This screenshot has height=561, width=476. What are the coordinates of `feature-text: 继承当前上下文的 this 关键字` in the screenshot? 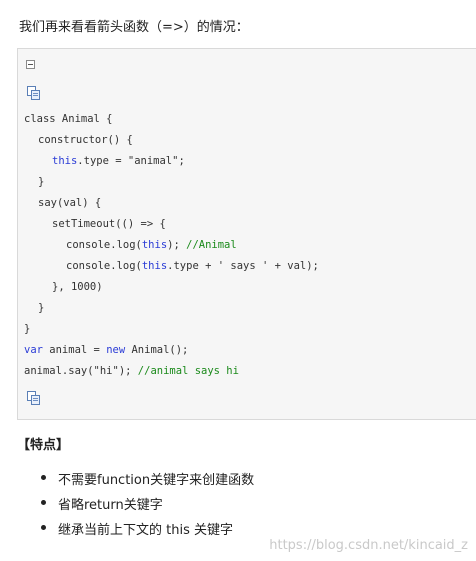 It's located at (145, 530).